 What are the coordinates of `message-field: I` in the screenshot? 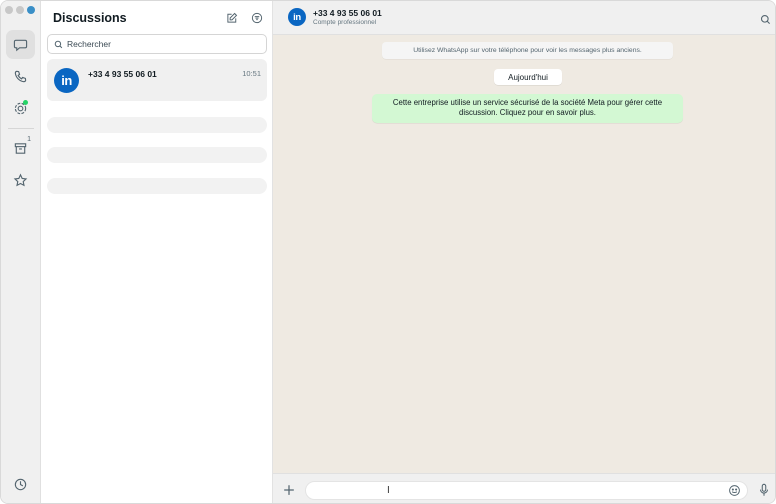 It's located at (526, 490).